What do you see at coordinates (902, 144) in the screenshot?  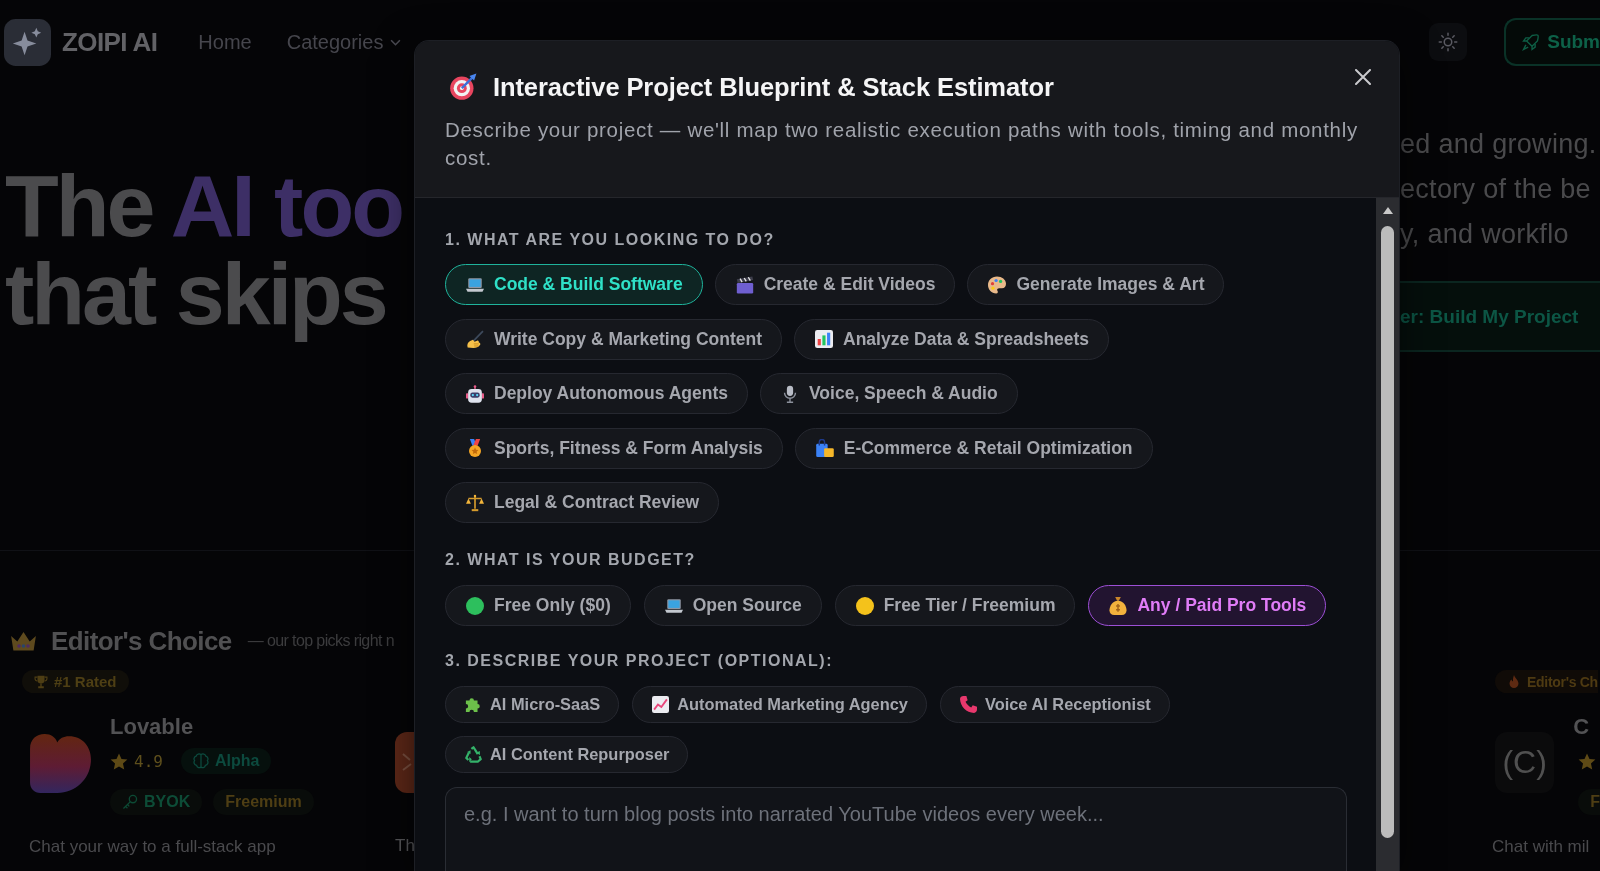 I see `modal-description: Describe your project — we'll map two realistic execution paths with tools, timing and monthly cost.` at bounding box center [902, 144].